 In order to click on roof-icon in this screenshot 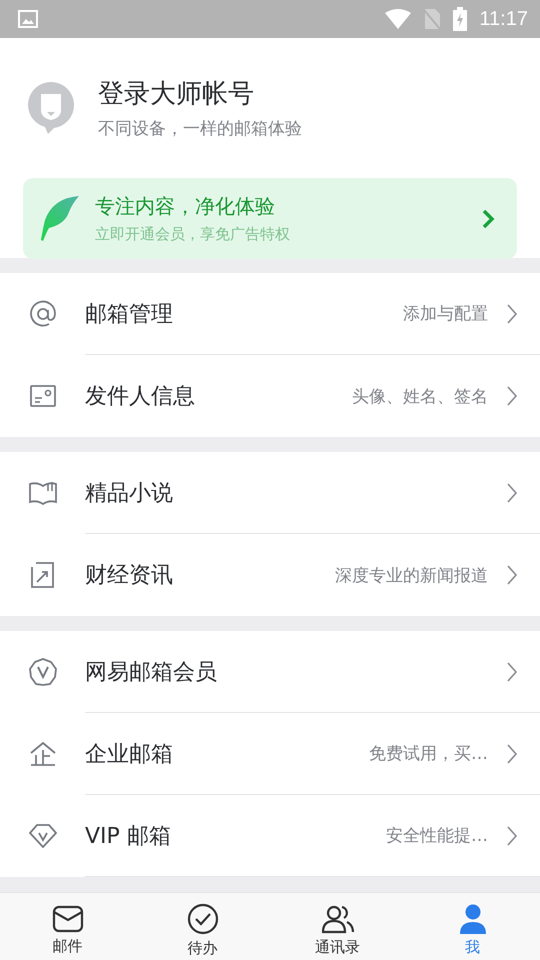, I will do `click(43, 754)`.